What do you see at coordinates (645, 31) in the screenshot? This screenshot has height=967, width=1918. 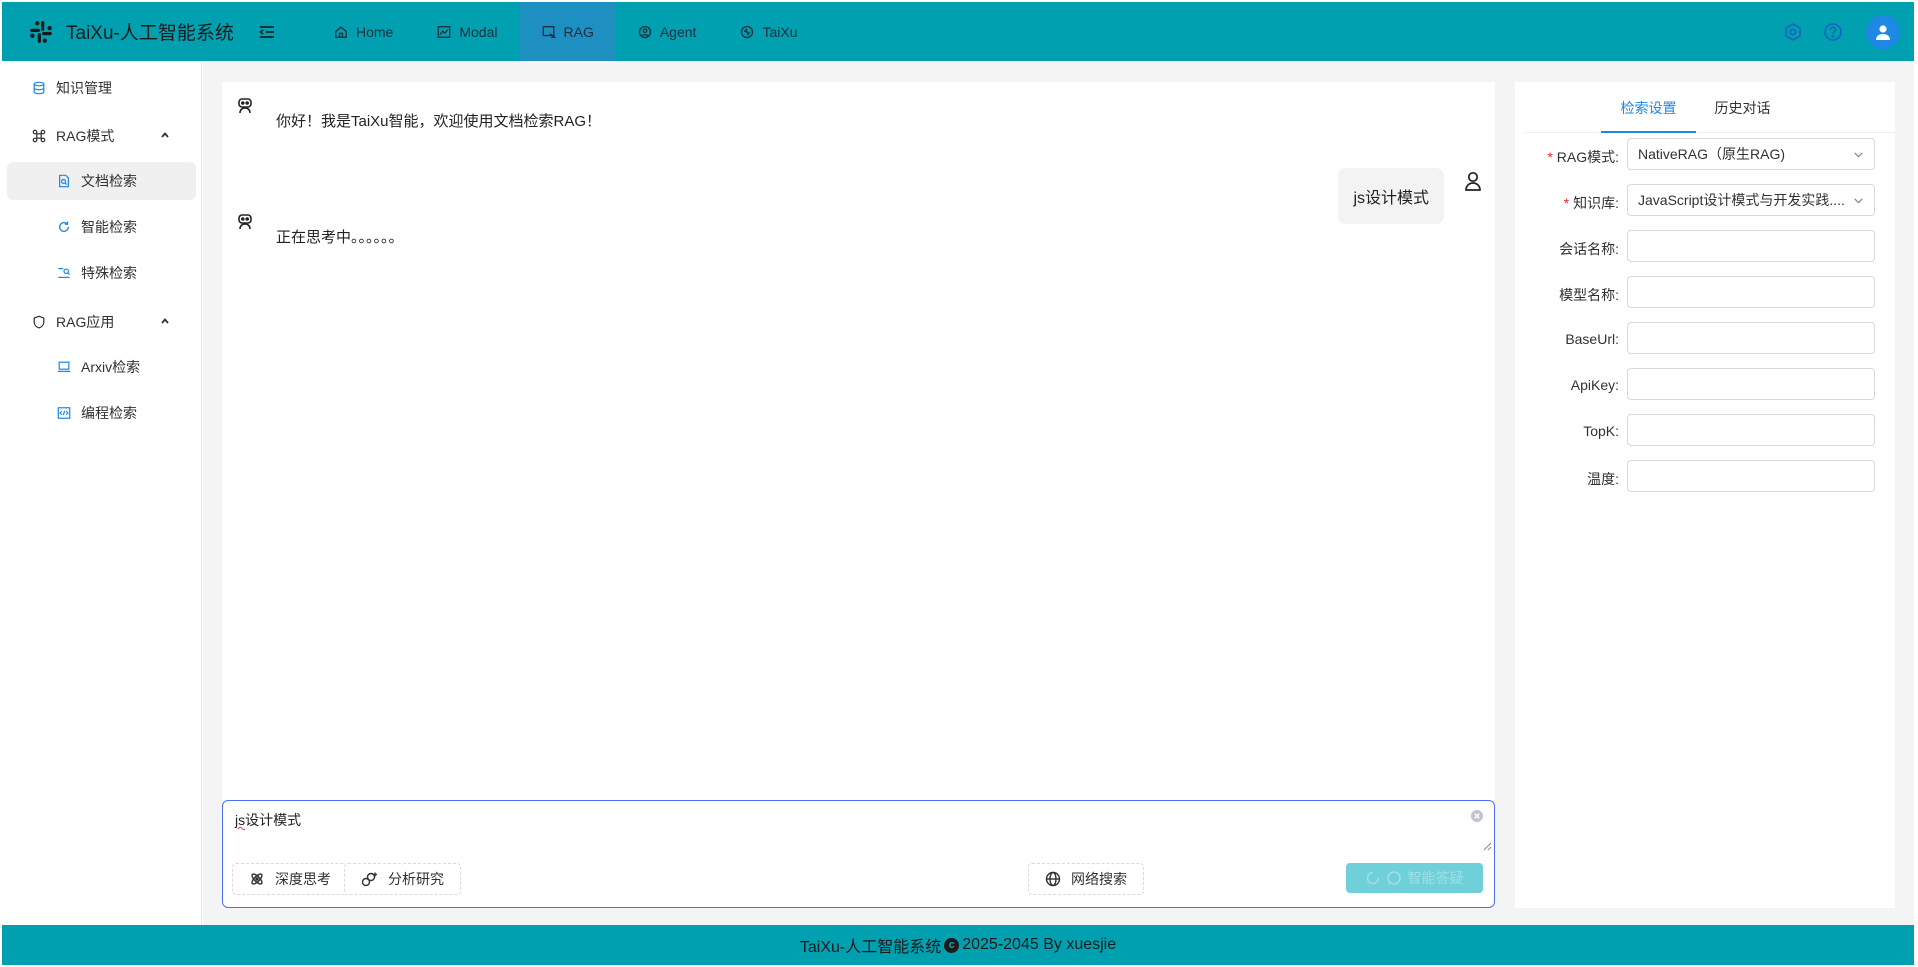 I see `agent-icon` at bounding box center [645, 31].